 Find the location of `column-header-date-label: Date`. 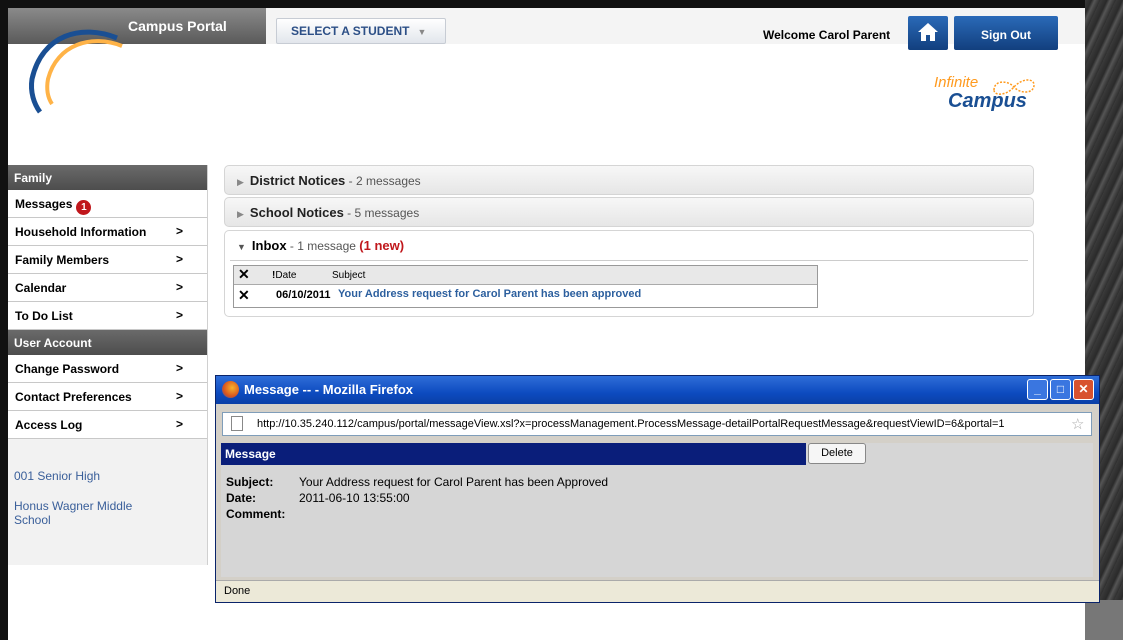

column-header-date-label: Date is located at coordinates (286, 275).